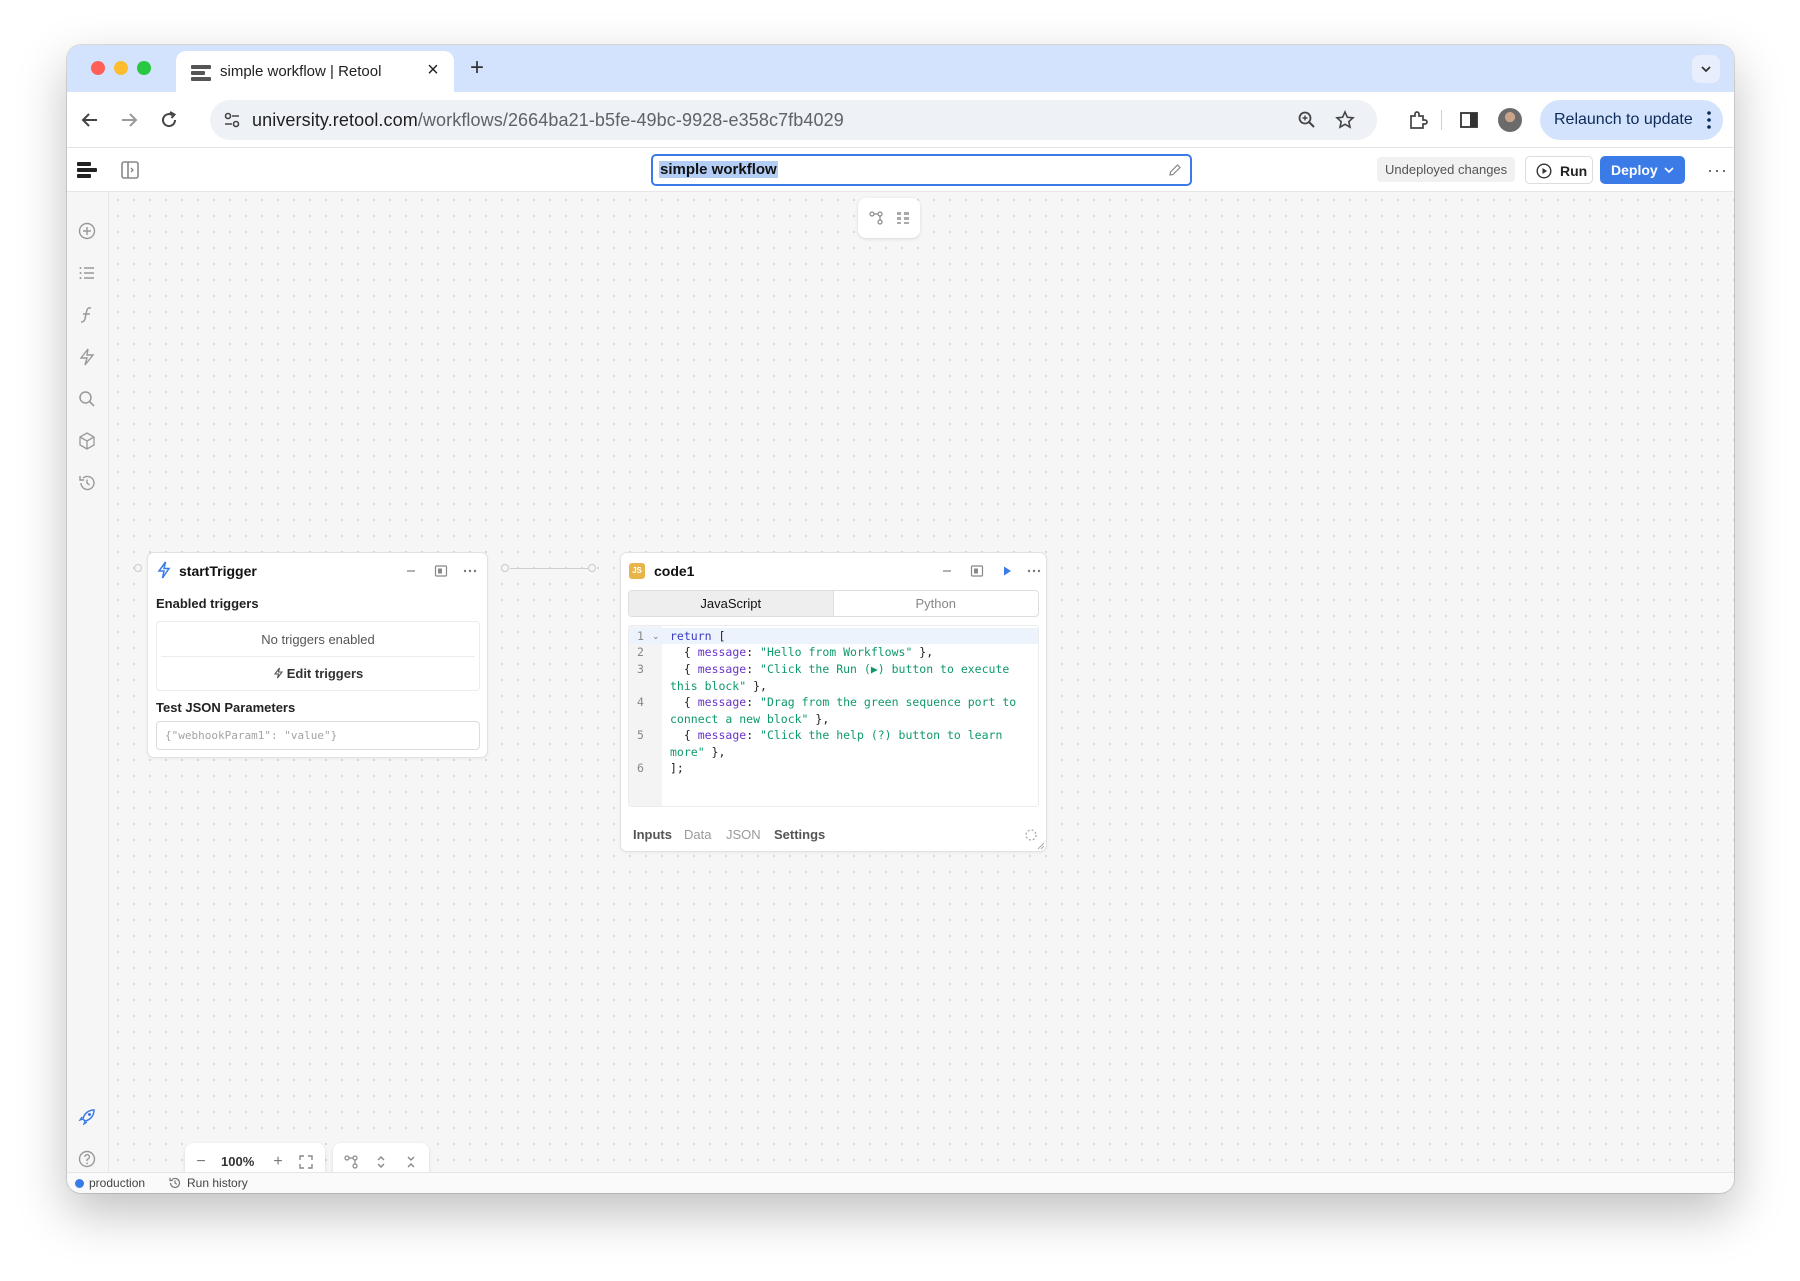  What do you see at coordinates (278, 1162) in the screenshot?
I see `zoom-in-button: +` at bounding box center [278, 1162].